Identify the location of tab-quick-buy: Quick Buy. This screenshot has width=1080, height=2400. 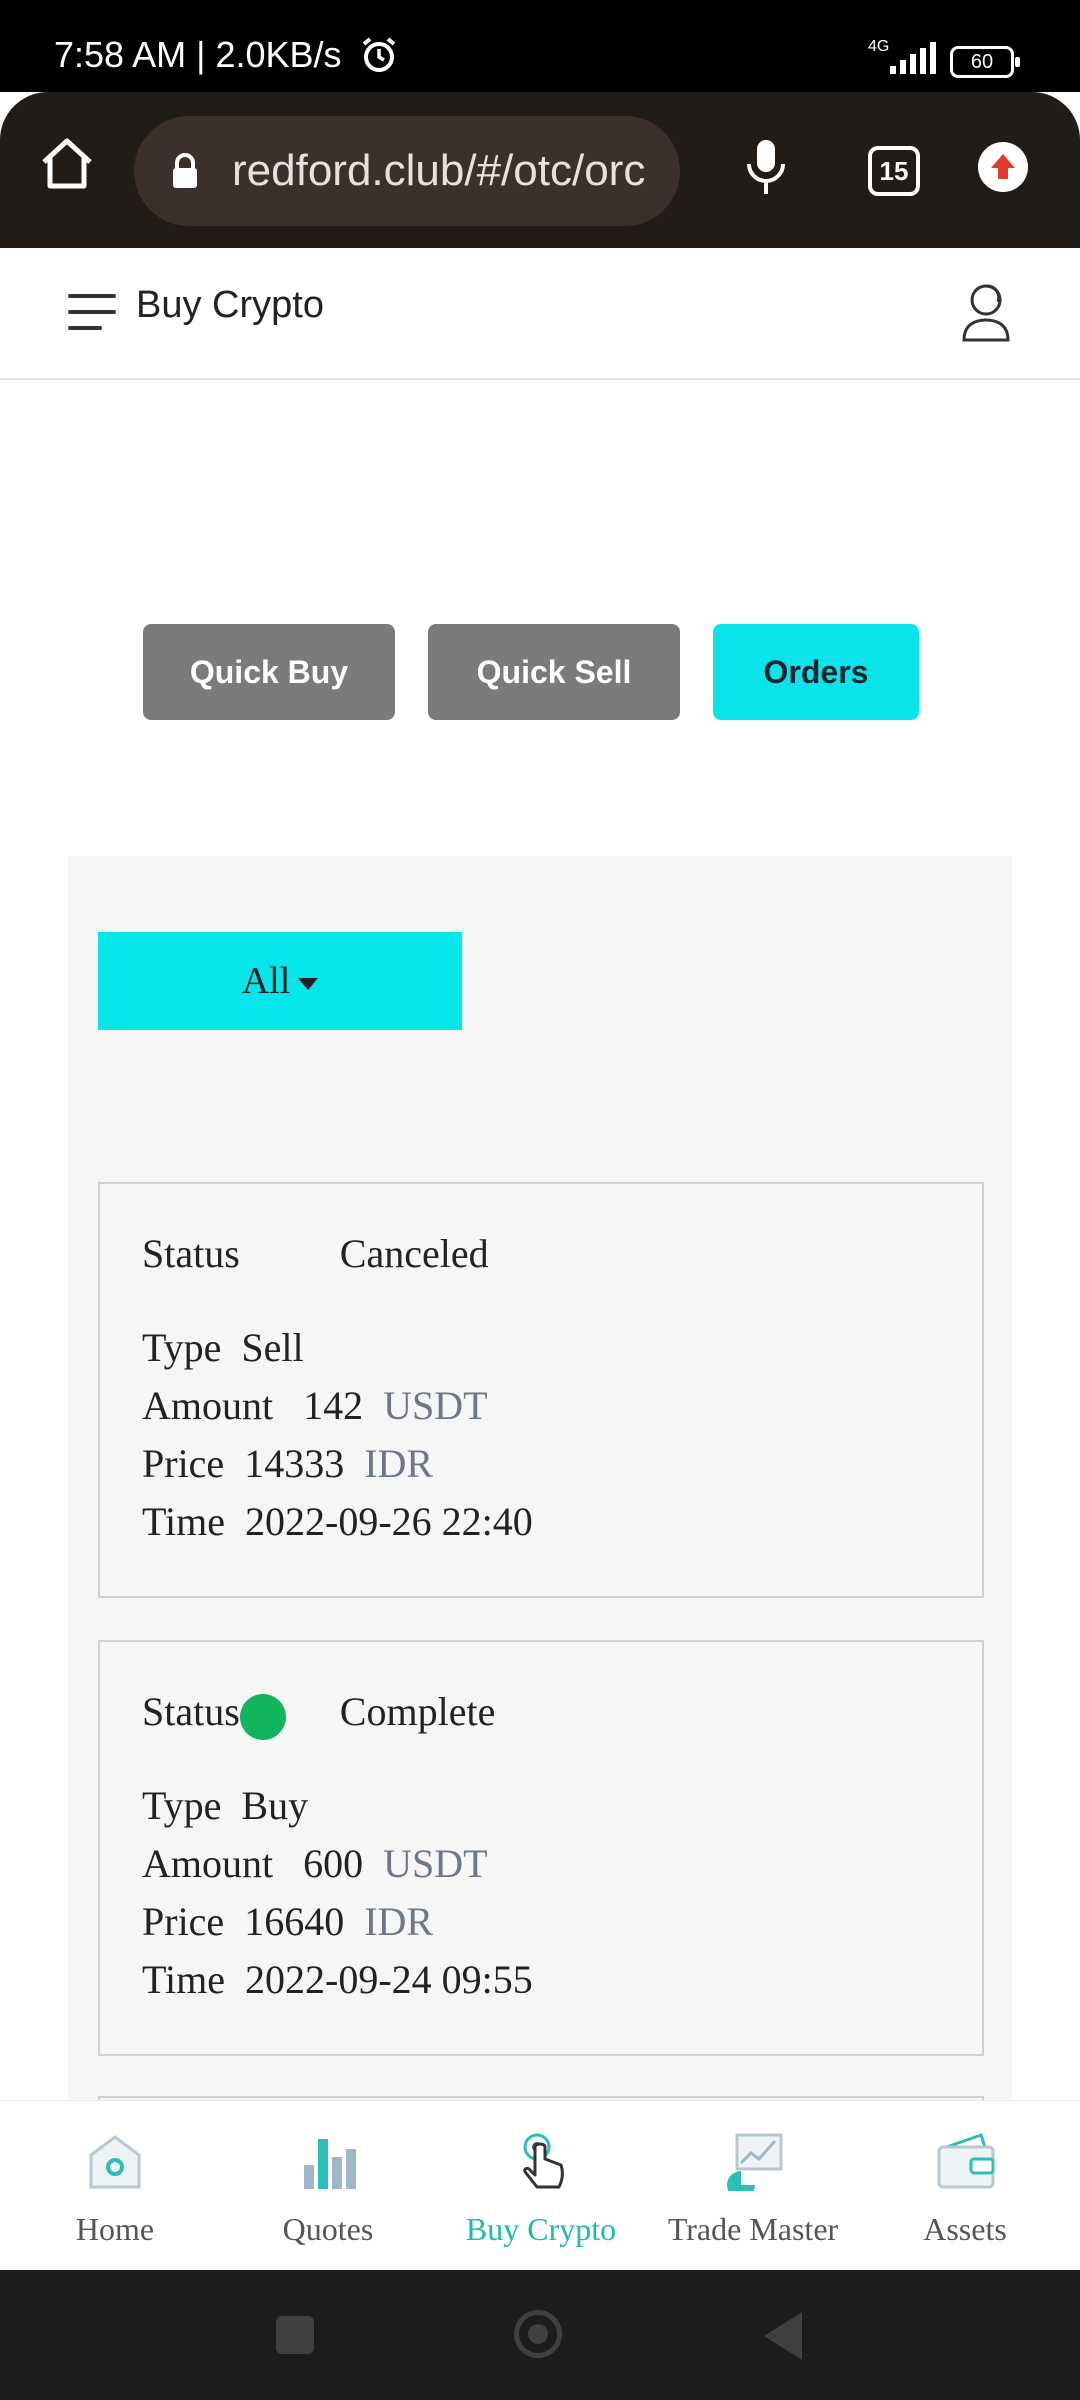
(269, 672).